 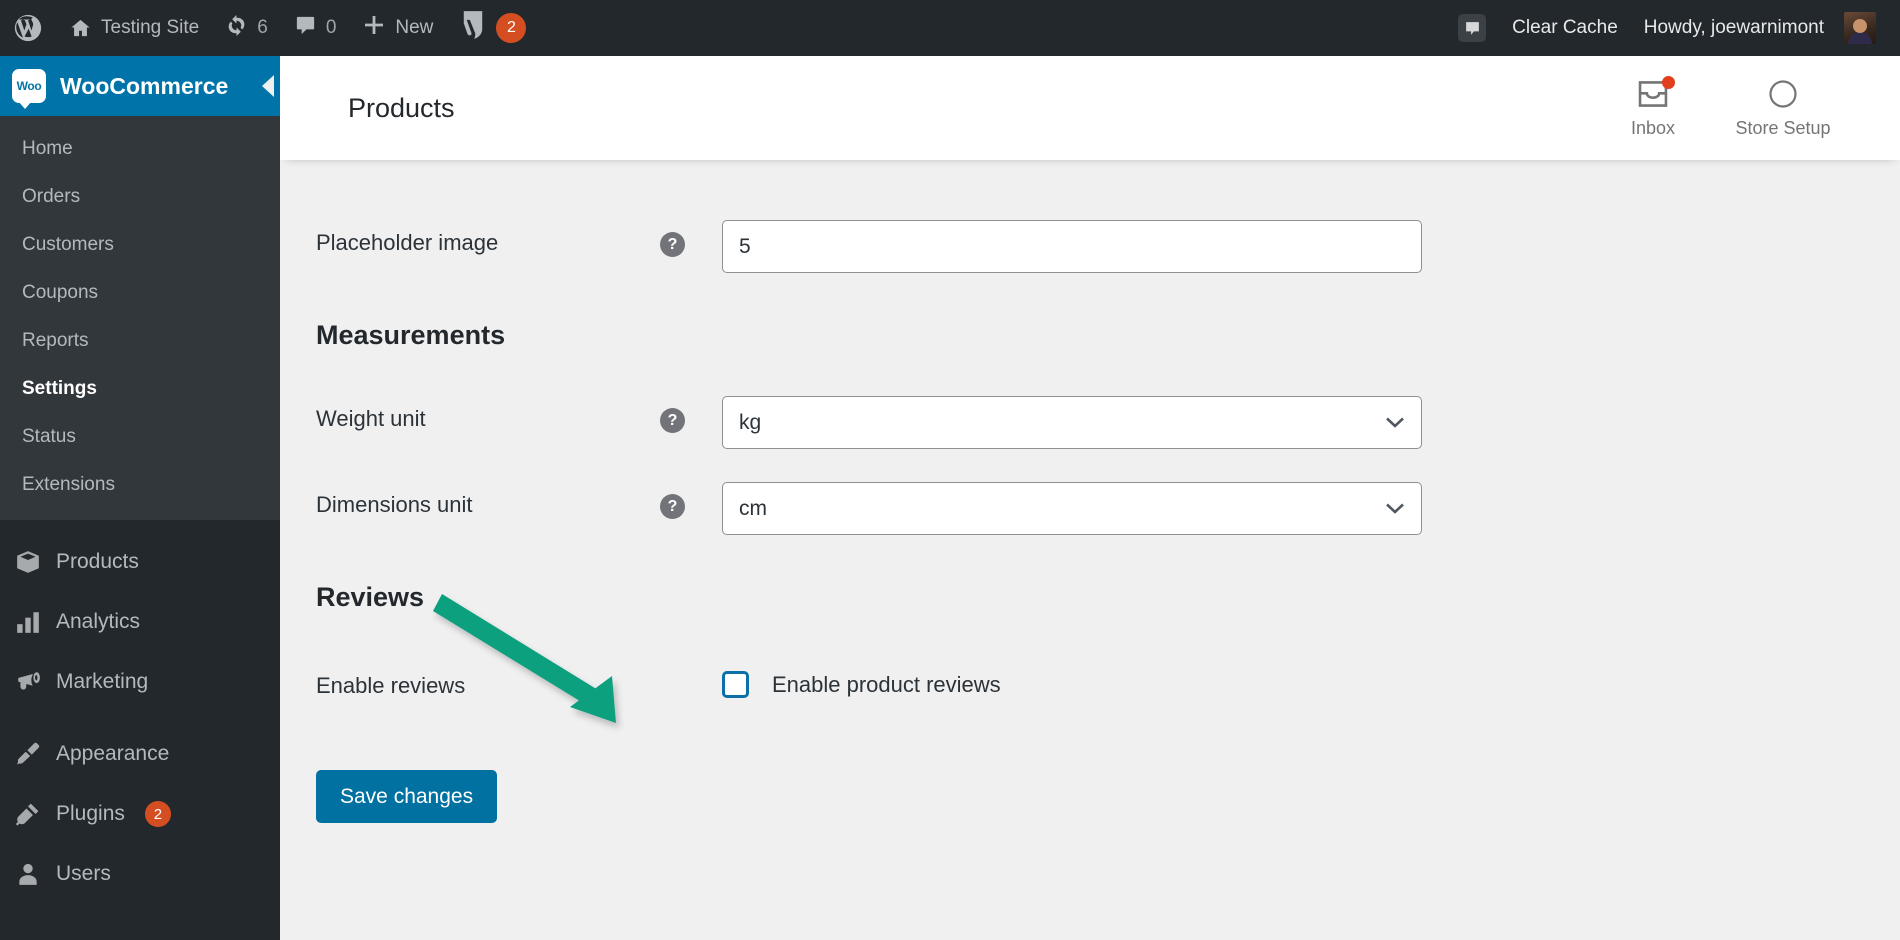 I want to click on inbox-notification-dot, so click(x=1668, y=82).